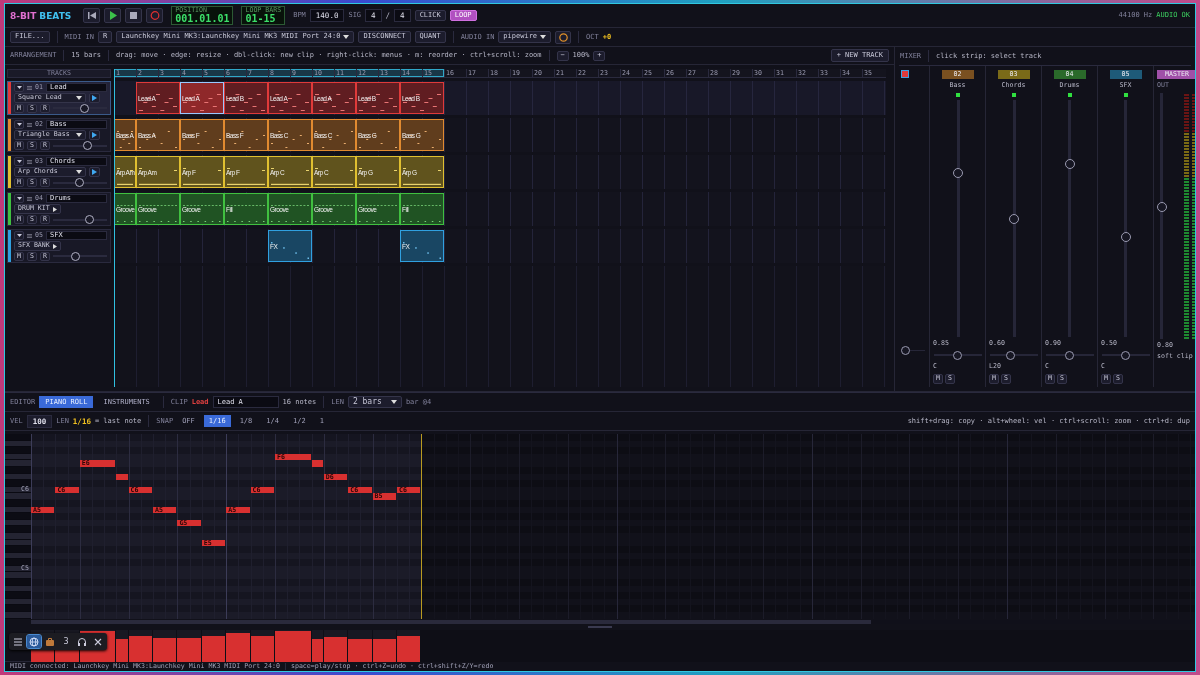  What do you see at coordinates (261, 18) in the screenshot?
I see `display-value: 01-15` at bounding box center [261, 18].